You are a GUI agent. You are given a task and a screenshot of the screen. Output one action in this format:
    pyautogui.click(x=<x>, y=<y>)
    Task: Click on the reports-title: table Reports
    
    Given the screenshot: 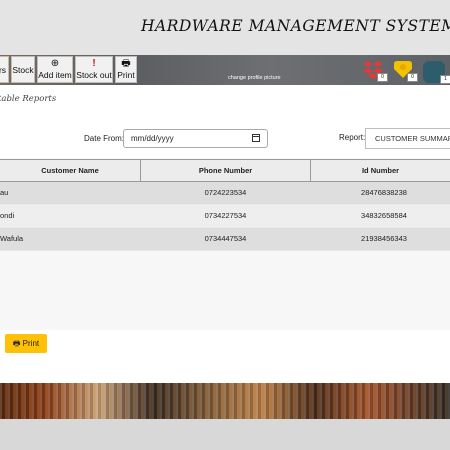 What is the action you would take?
    pyautogui.click(x=28, y=99)
    